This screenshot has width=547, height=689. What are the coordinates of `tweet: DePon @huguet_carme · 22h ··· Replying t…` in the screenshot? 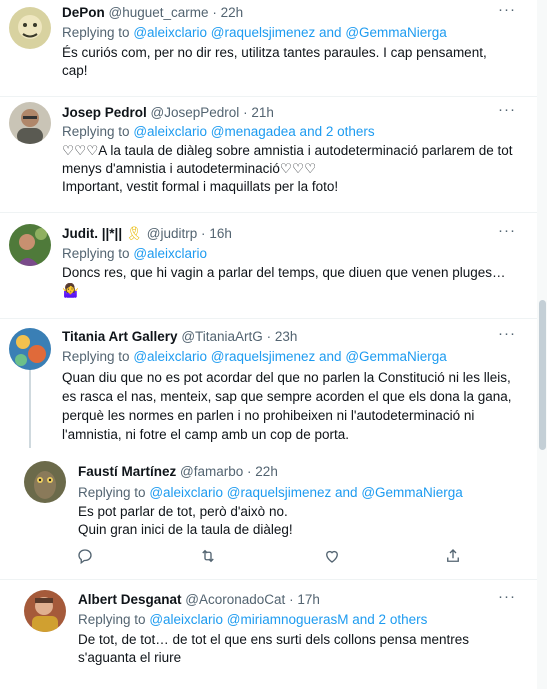 It's located at (273, 48).